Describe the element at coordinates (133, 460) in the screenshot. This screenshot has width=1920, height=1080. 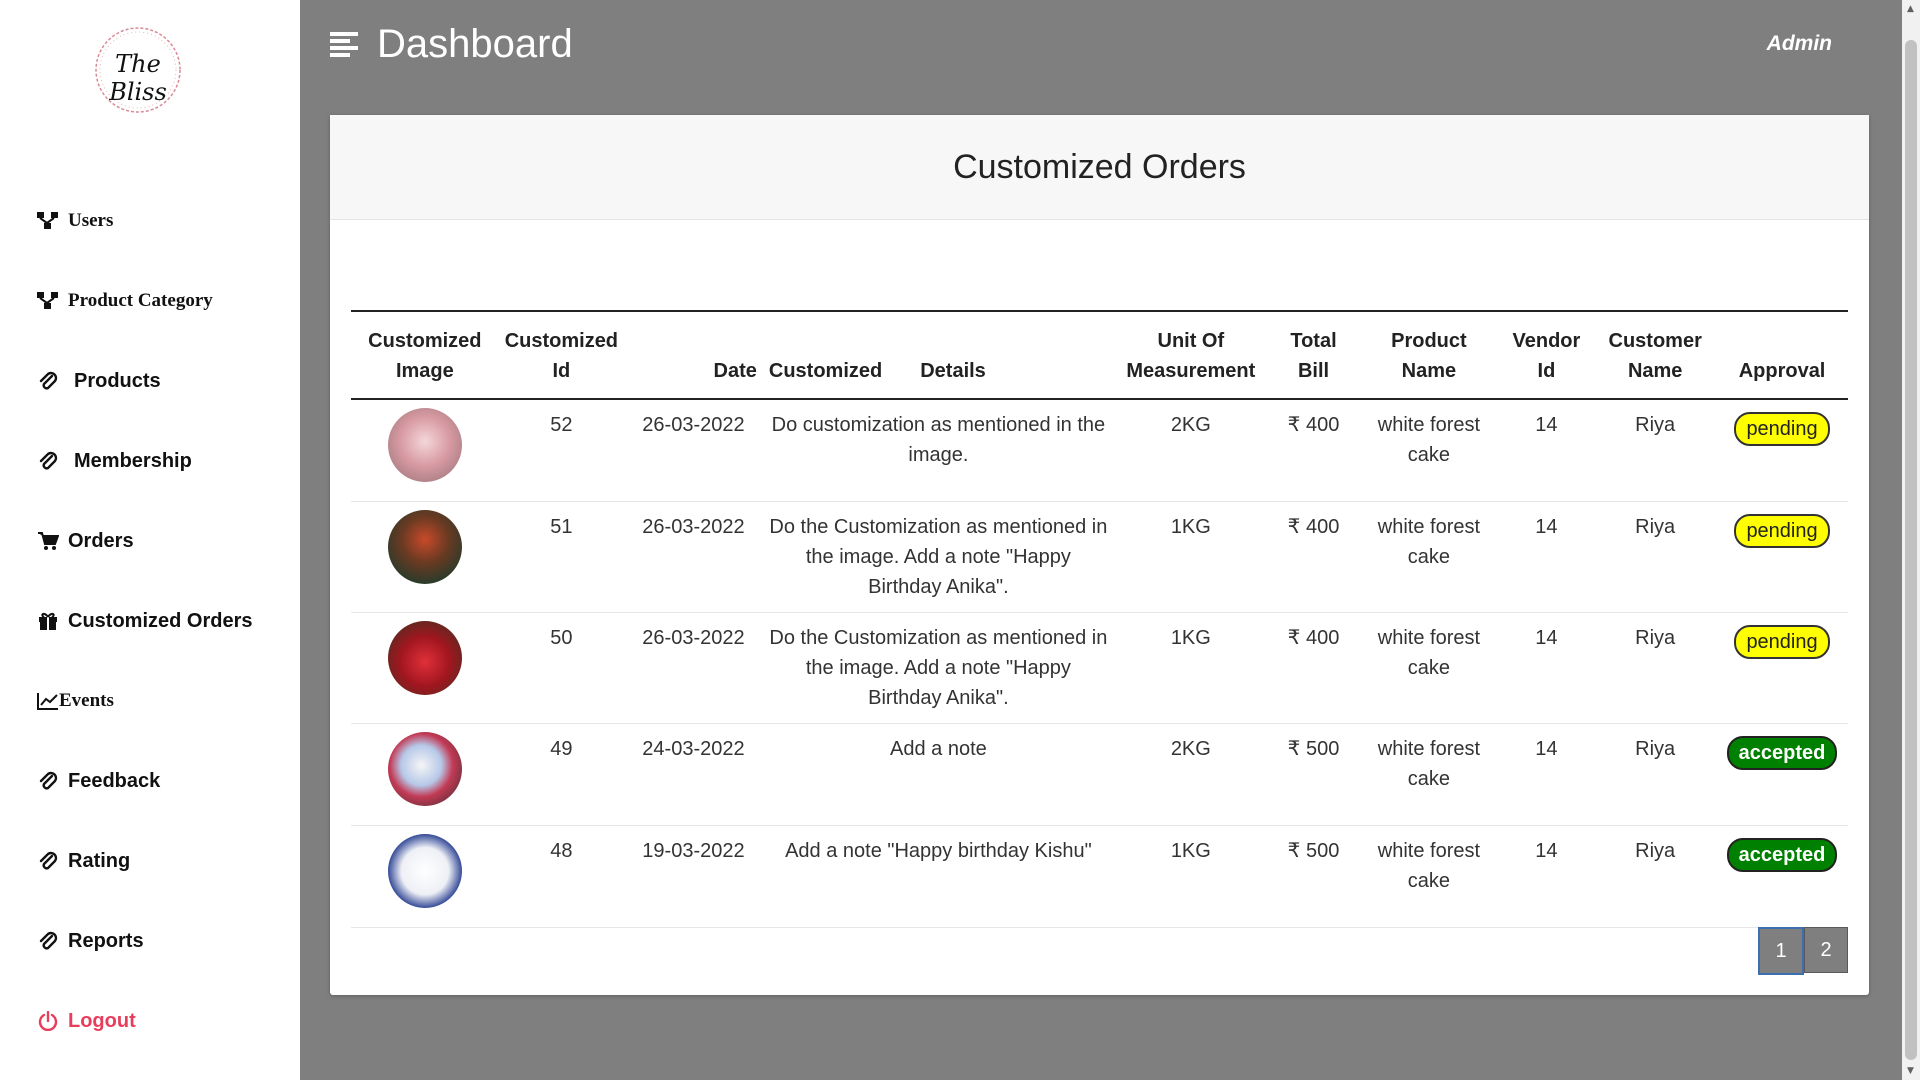
I see `sidebar-item-label: Membership` at that location.